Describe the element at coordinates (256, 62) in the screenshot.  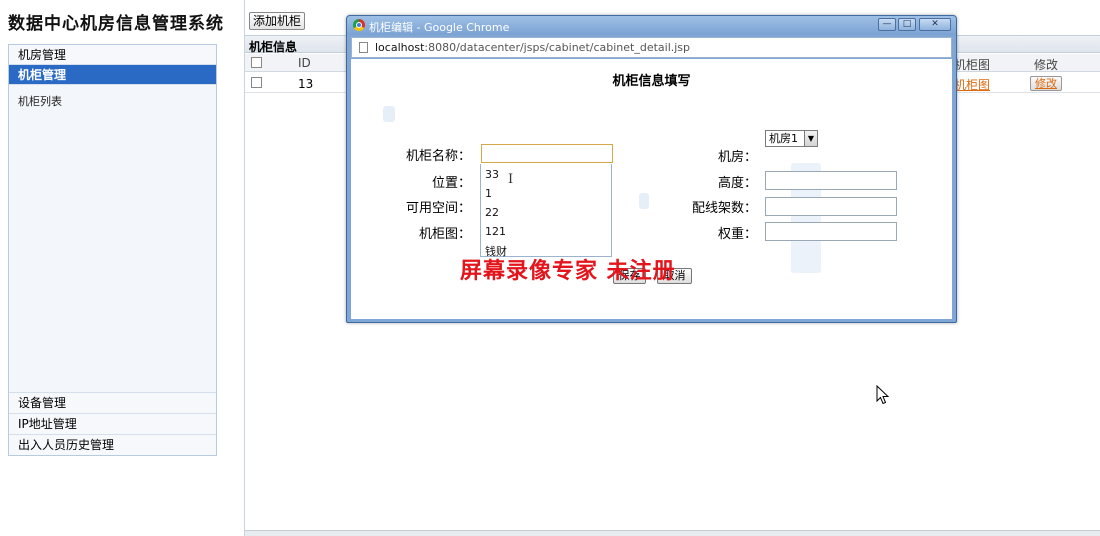
I see `select-all-checkbox` at that location.